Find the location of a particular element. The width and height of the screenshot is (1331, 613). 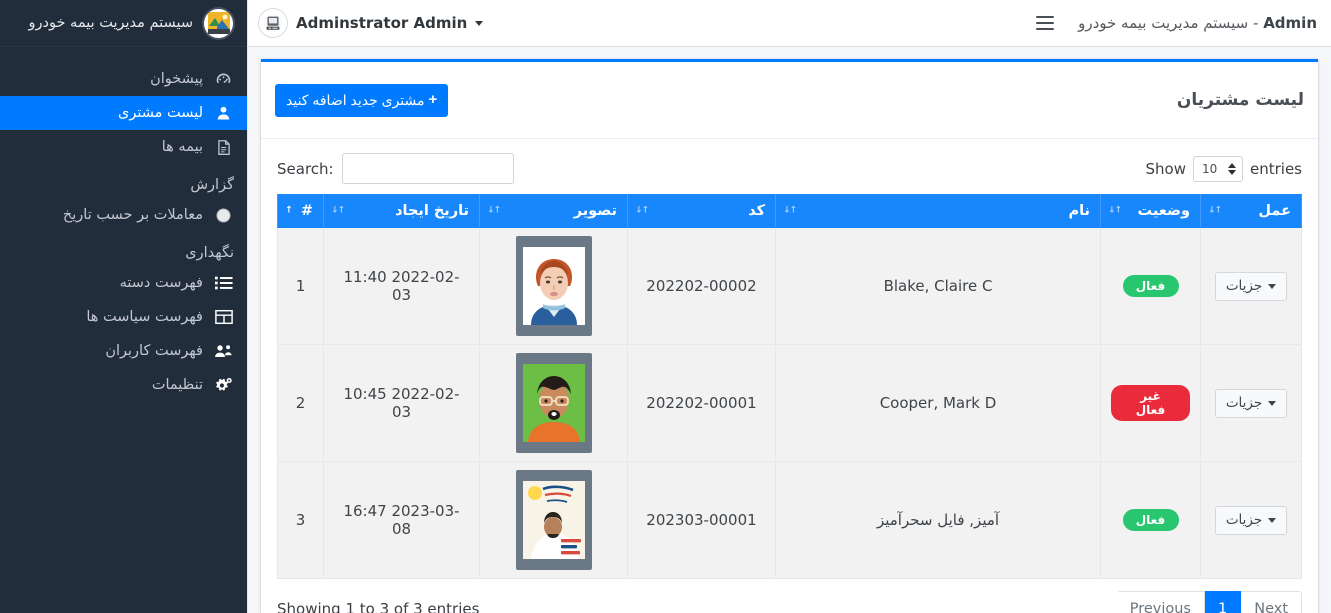

cell-name: آمیز, فایل سحرآمیز is located at coordinates (938, 520).